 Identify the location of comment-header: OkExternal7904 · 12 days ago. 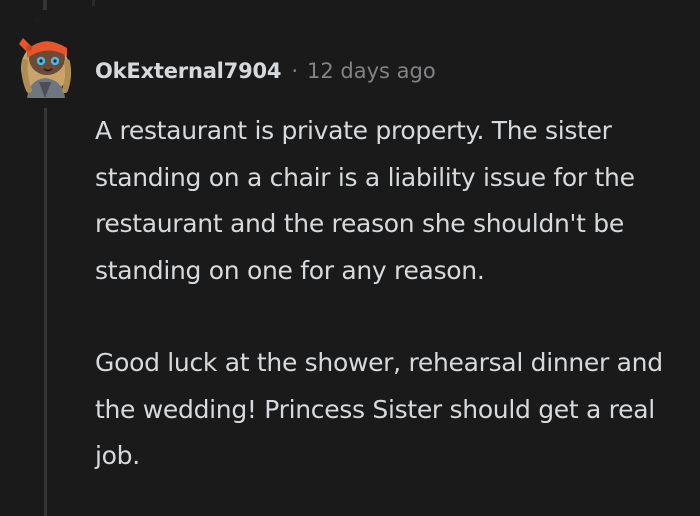
(265, 71).